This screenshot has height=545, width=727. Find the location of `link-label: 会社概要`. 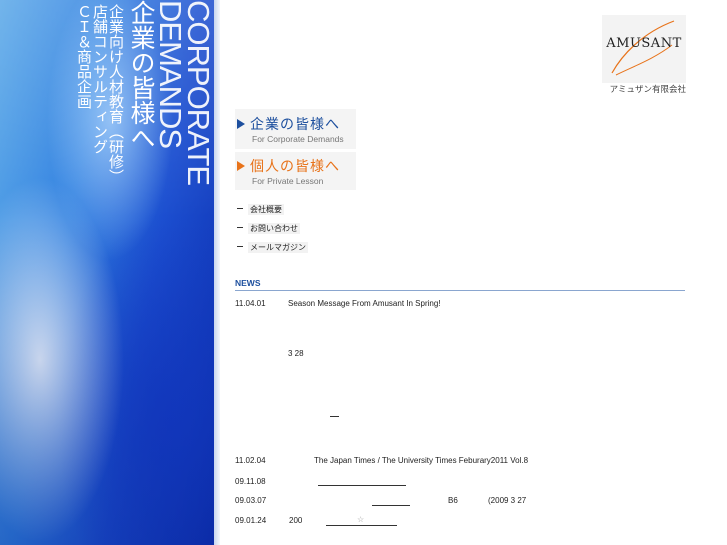

link-label: 会社概要 is located at coordinates (266, 209).